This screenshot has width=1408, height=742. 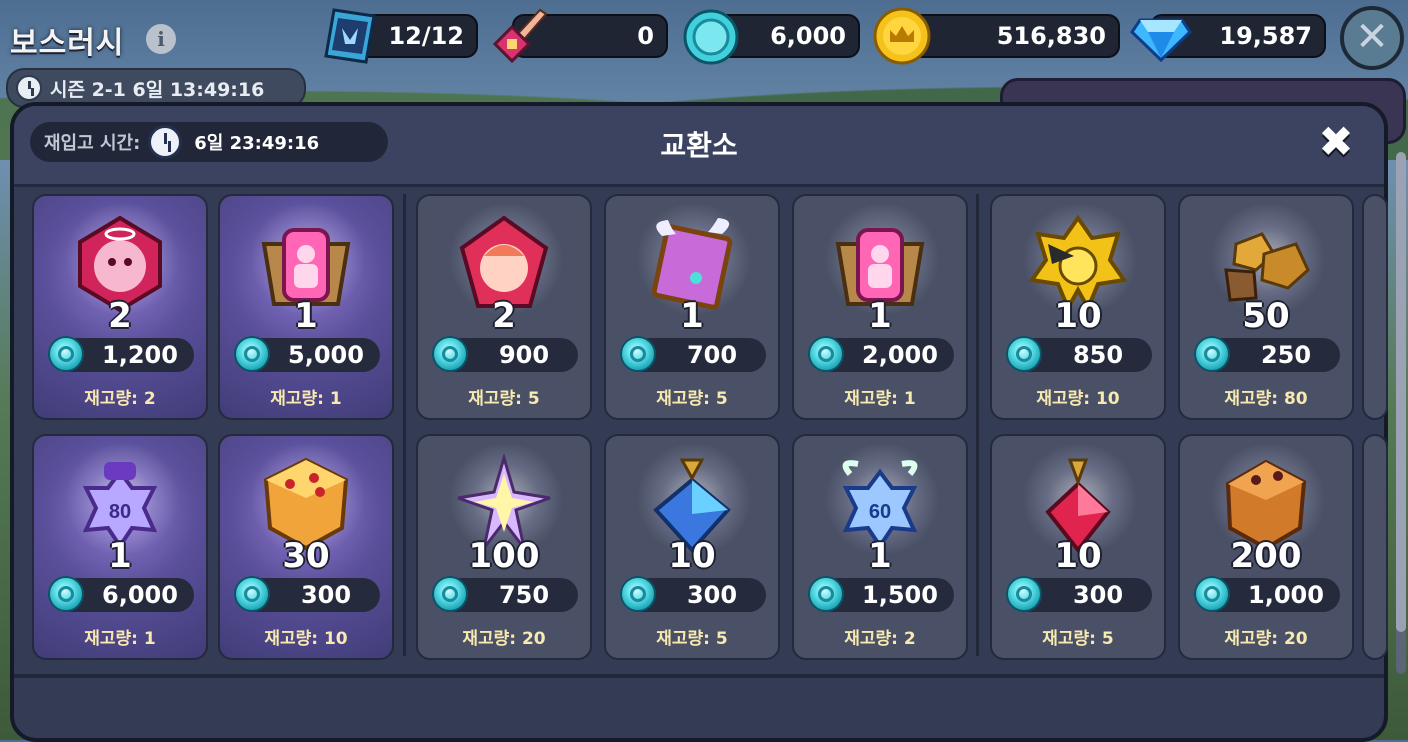 I want to click on item-price: 900, so click(x=524, y=355).